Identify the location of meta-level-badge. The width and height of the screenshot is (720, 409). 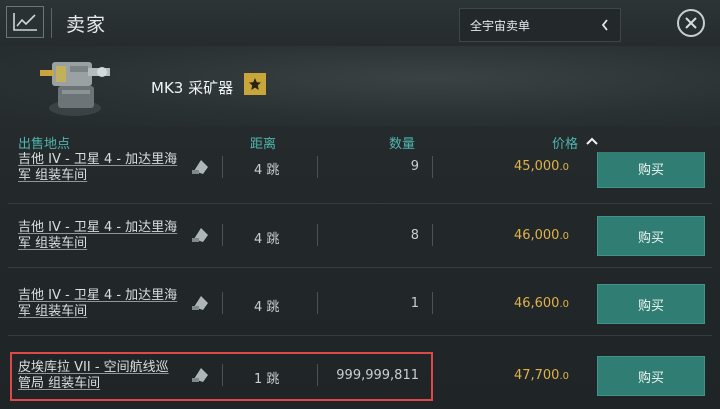
(255, 84).